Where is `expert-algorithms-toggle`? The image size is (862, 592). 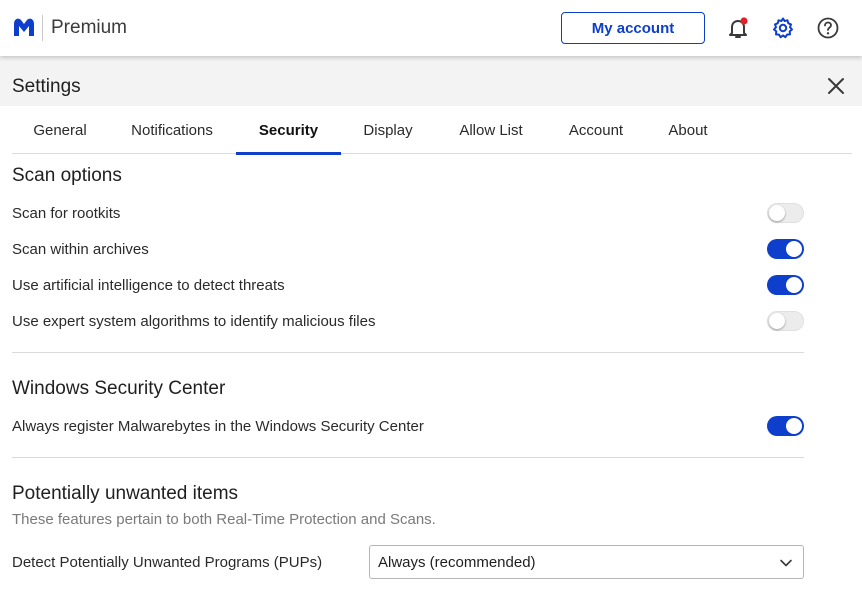
expert-algorithms-toggle is located at coordinates (785, 321).